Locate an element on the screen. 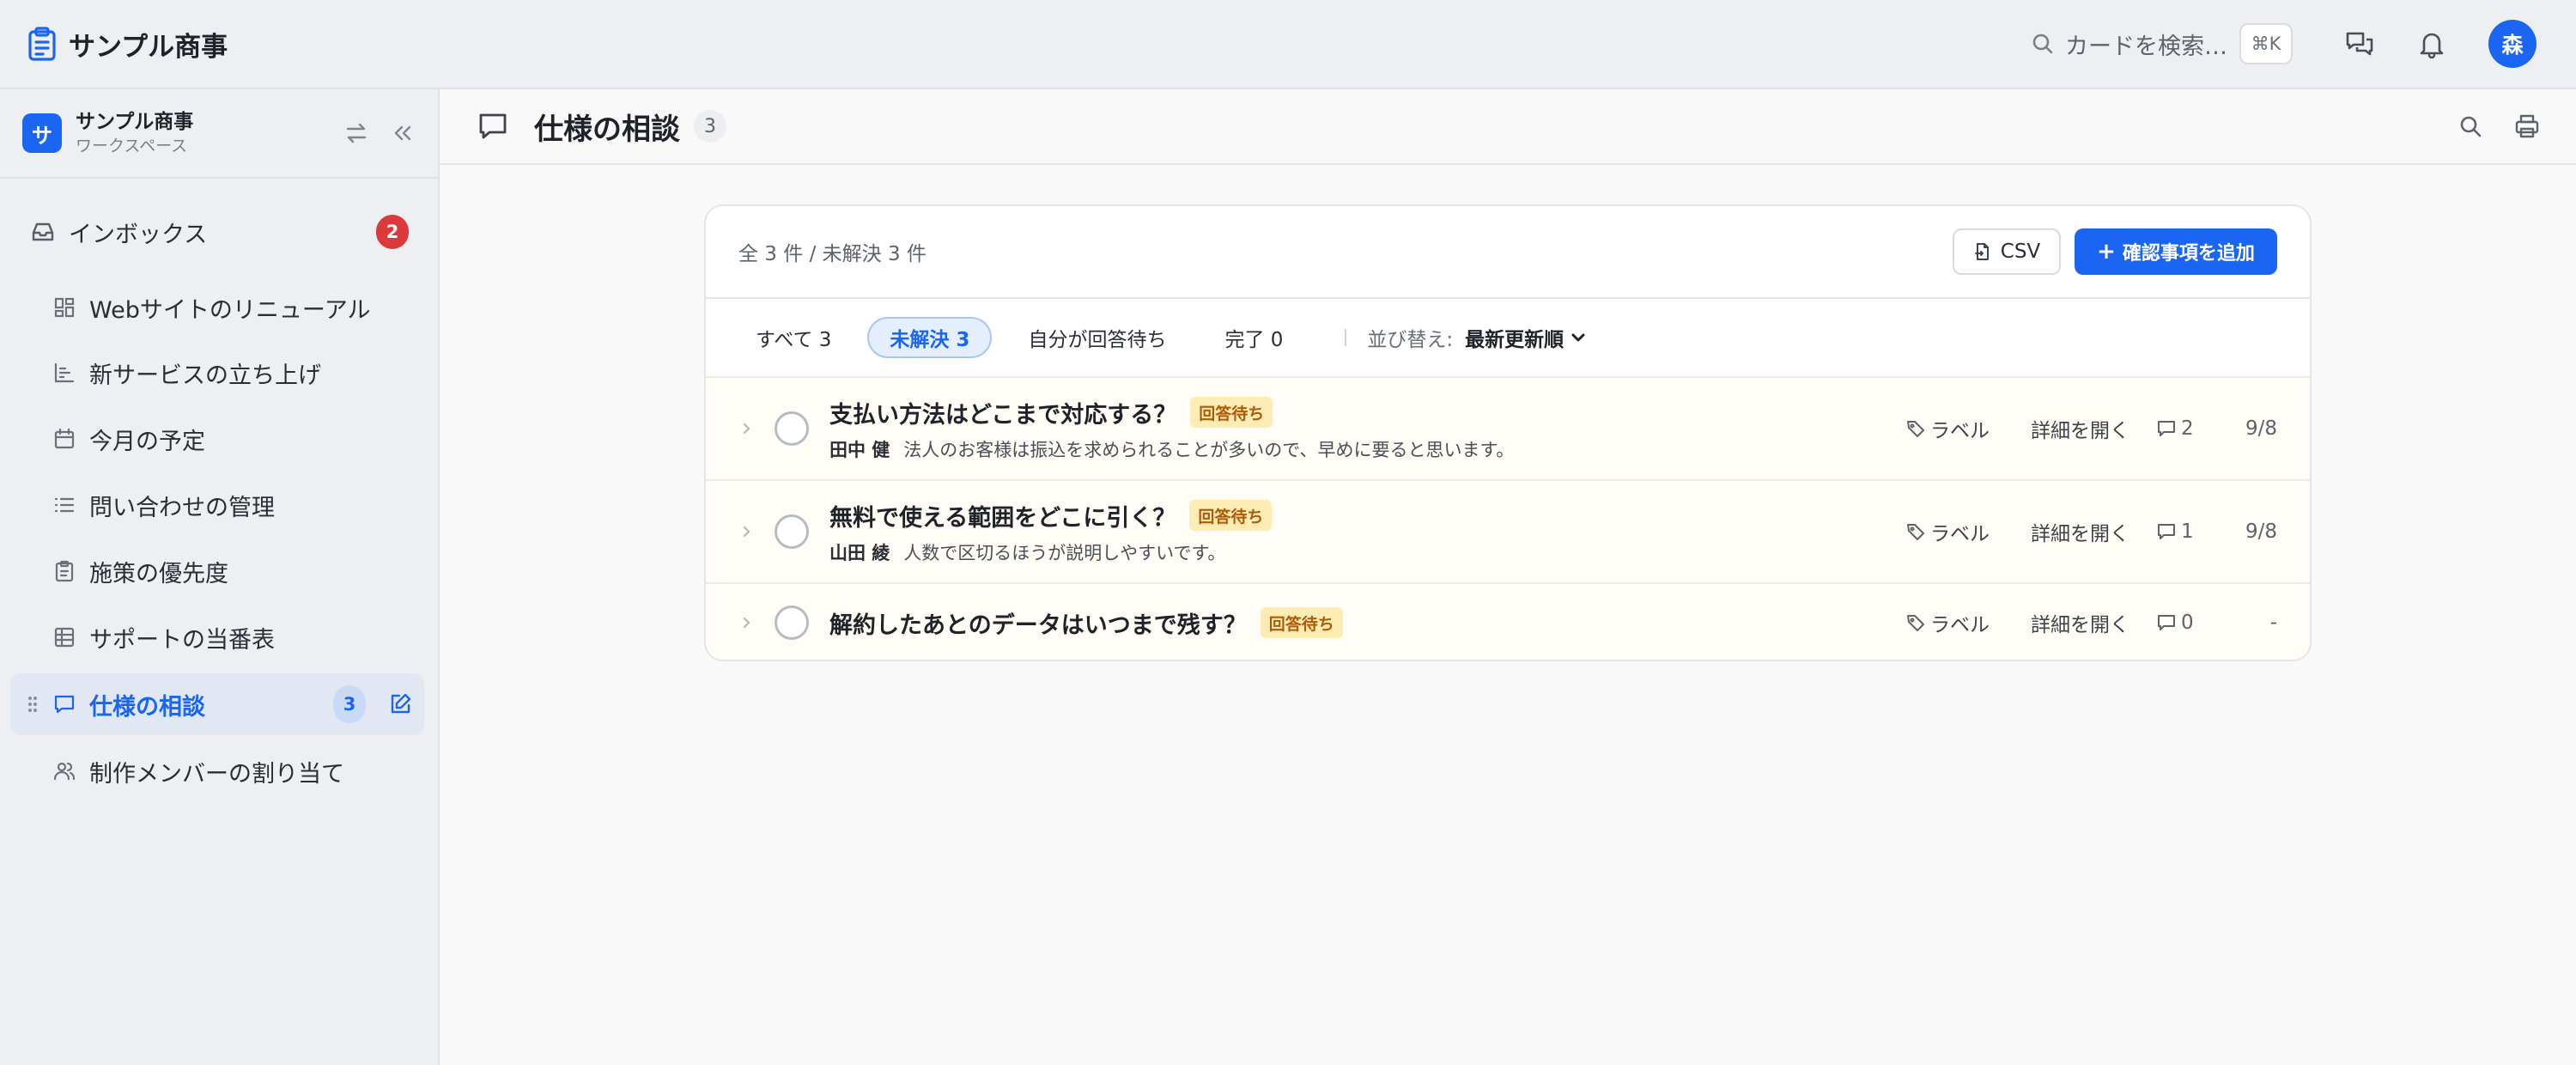 The height and width of the screenshot is (1065, 2576). sidebar-item-inquiries: 問い合わせの管理 is located at coordinates (217, 505).